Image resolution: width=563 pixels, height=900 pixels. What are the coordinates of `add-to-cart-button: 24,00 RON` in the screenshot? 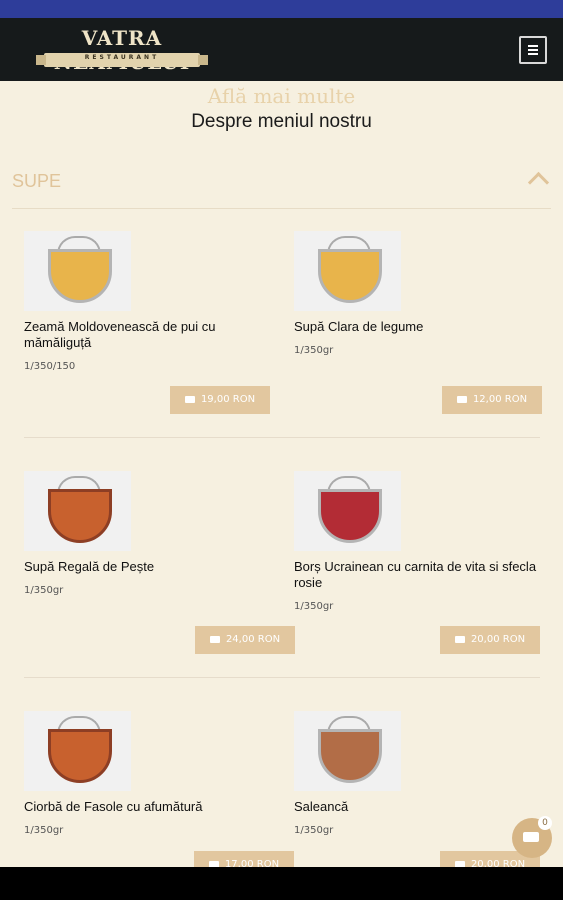 It's located at (245, 640).